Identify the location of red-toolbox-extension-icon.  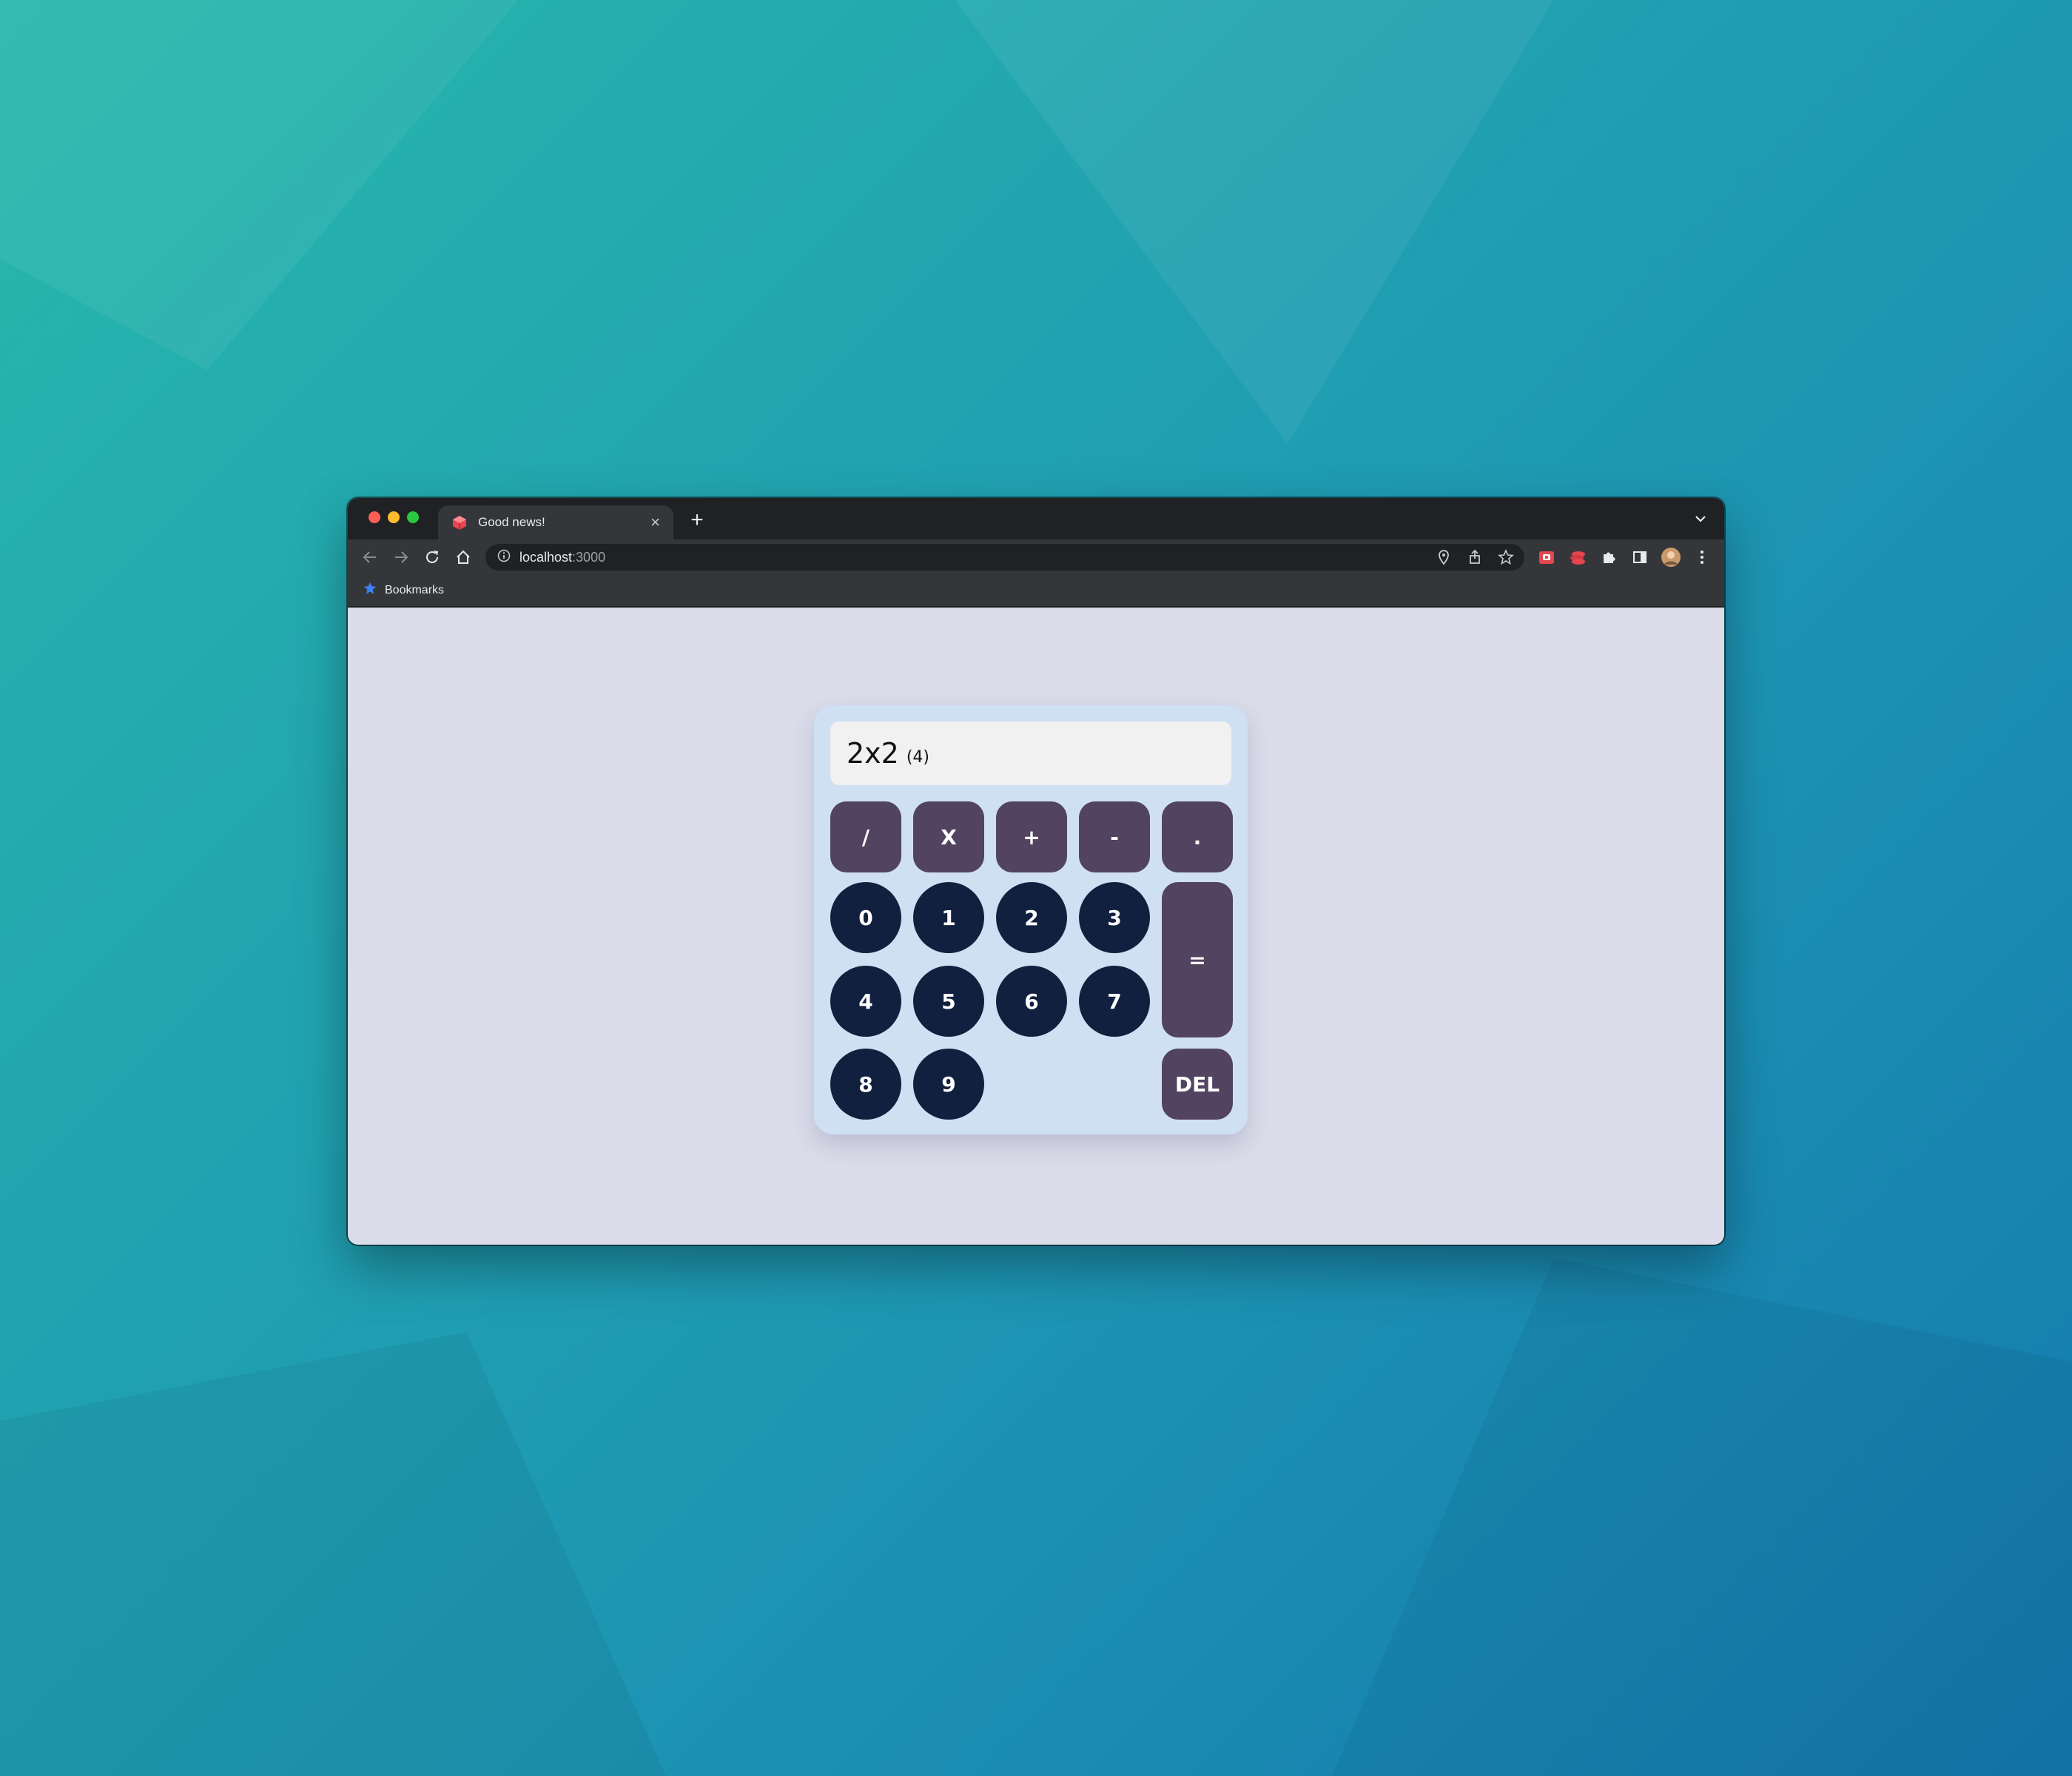
(1546, 557).